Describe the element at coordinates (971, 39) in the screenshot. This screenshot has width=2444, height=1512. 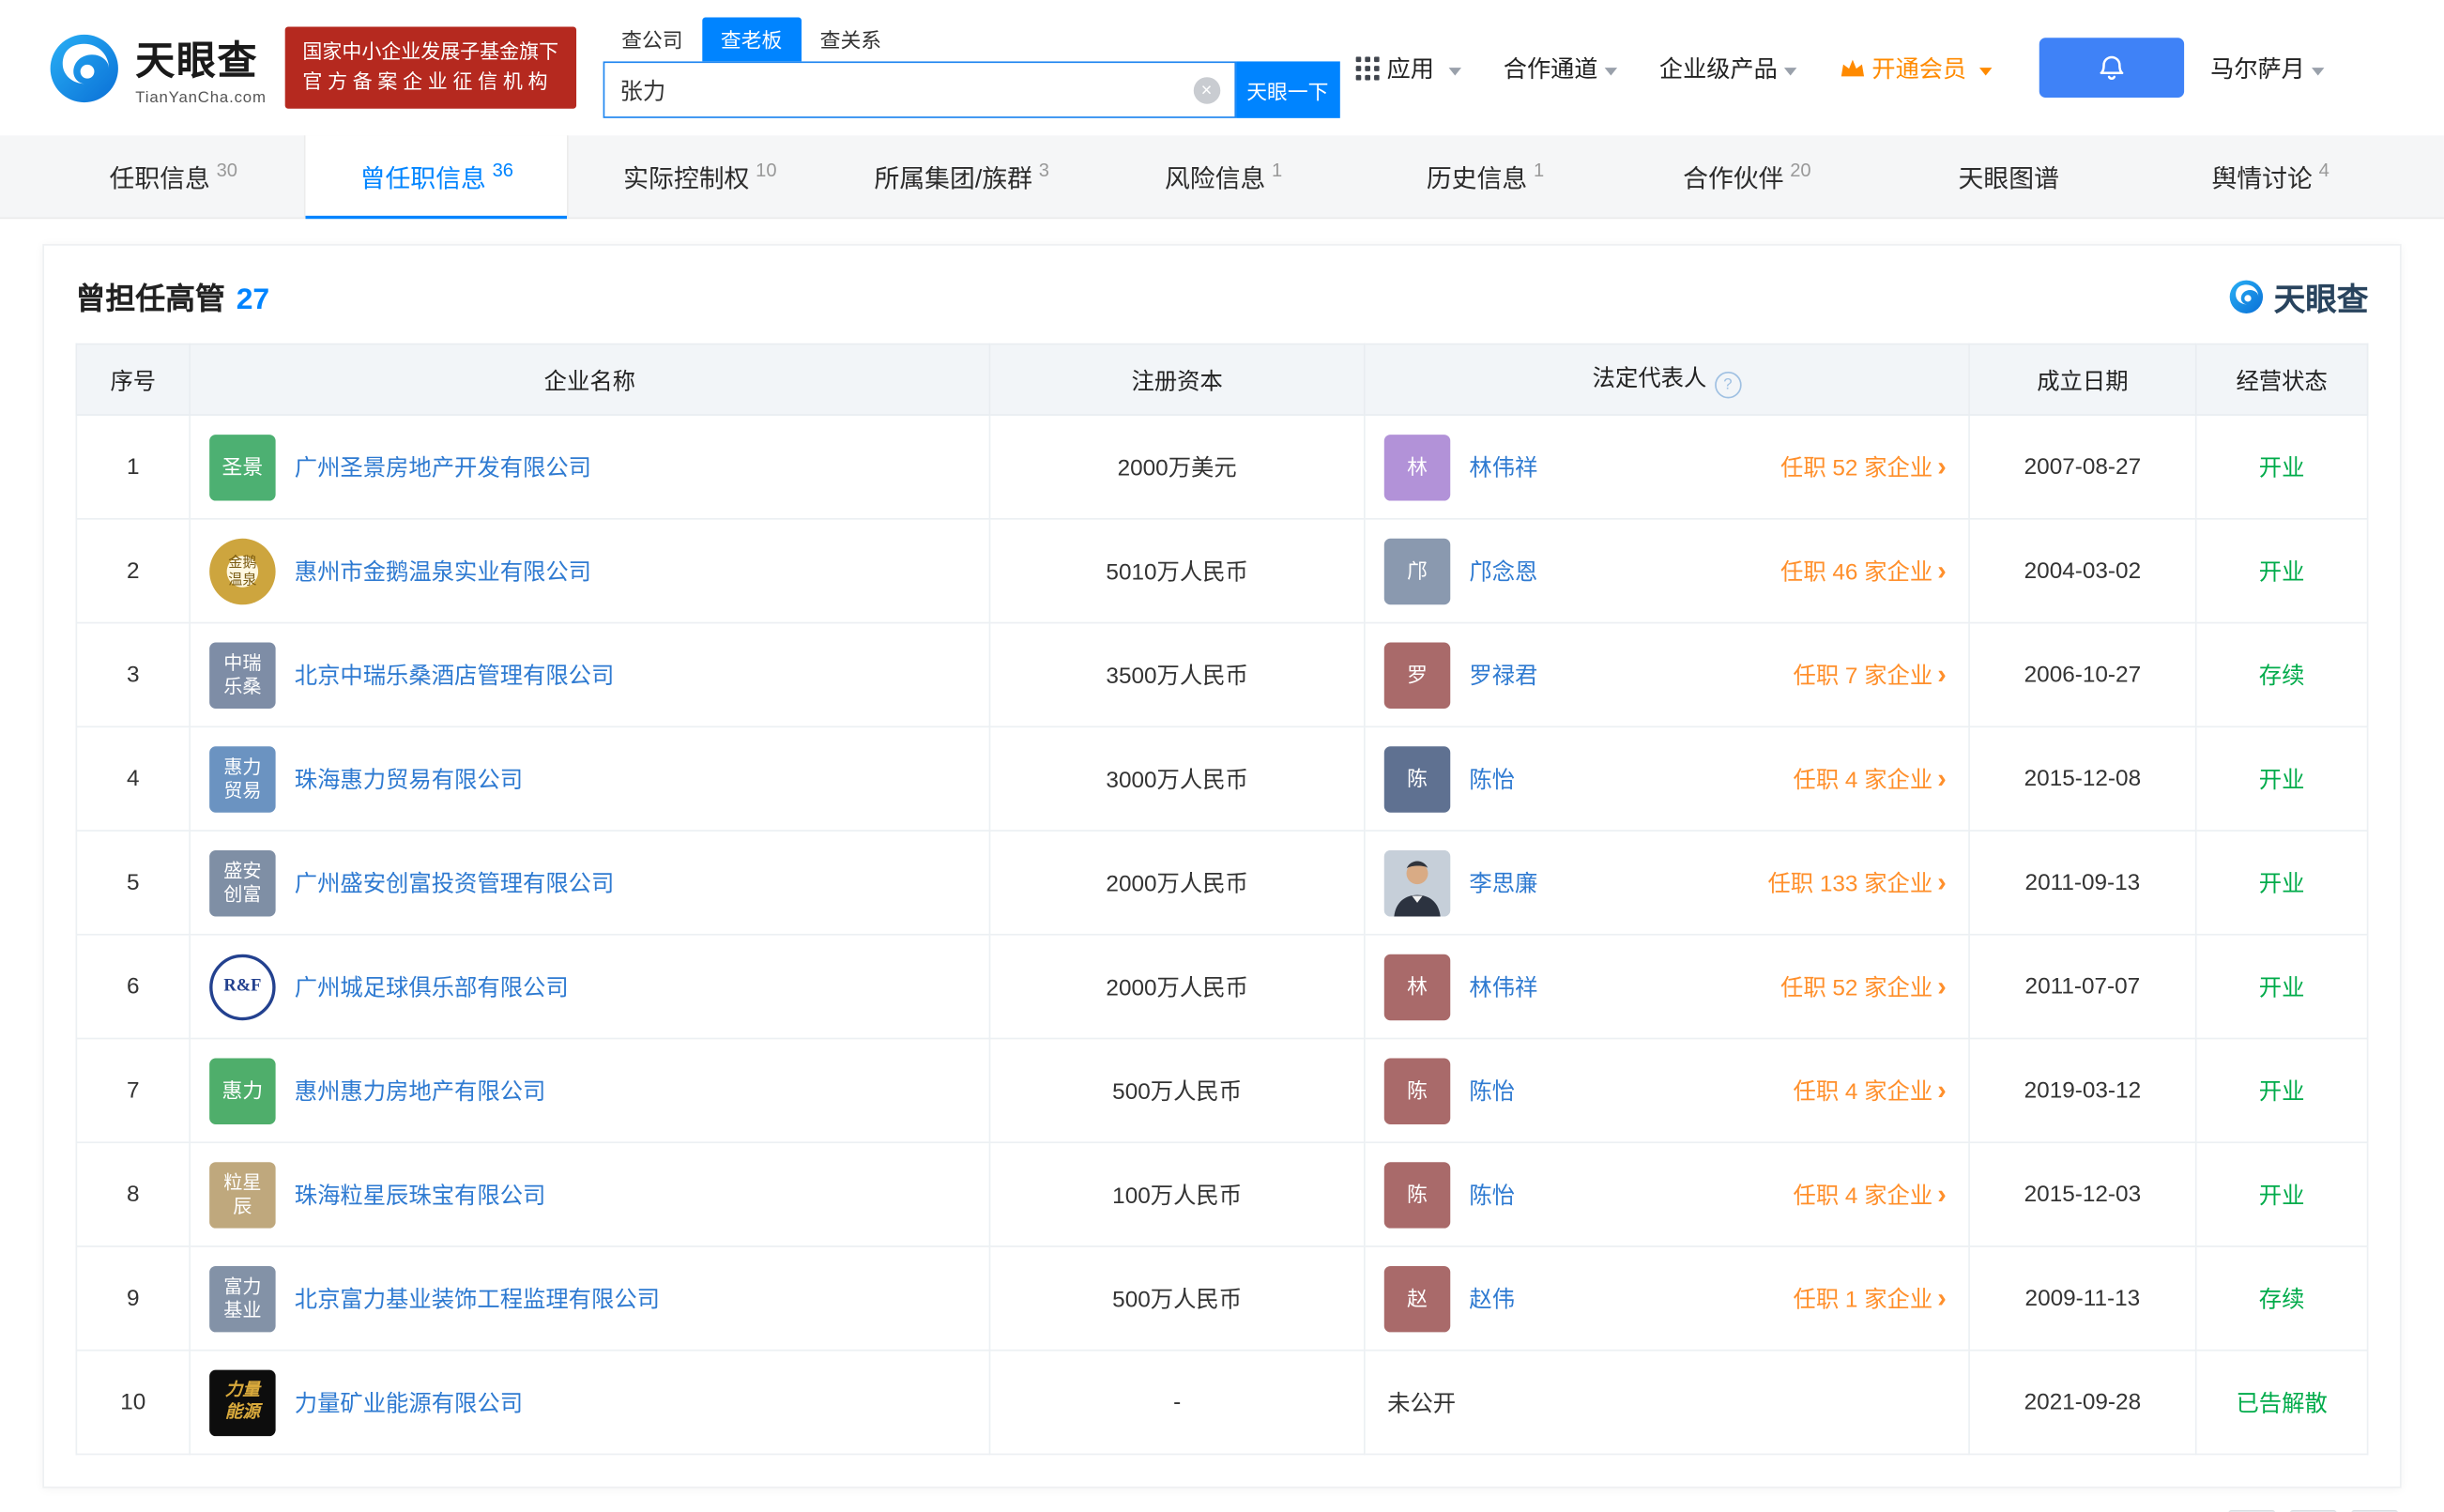
I see `search-tabs: 查公司 查老板 查关系` at that location.